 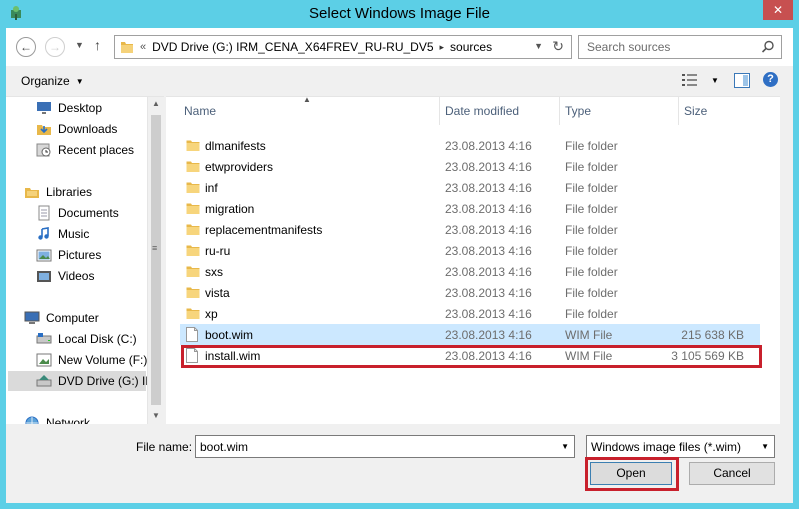 What do you see at coordinates (79, 45) in the screenshot?
I see `recent-locations-dropdown: ▼` at bounding box center [79, 45].